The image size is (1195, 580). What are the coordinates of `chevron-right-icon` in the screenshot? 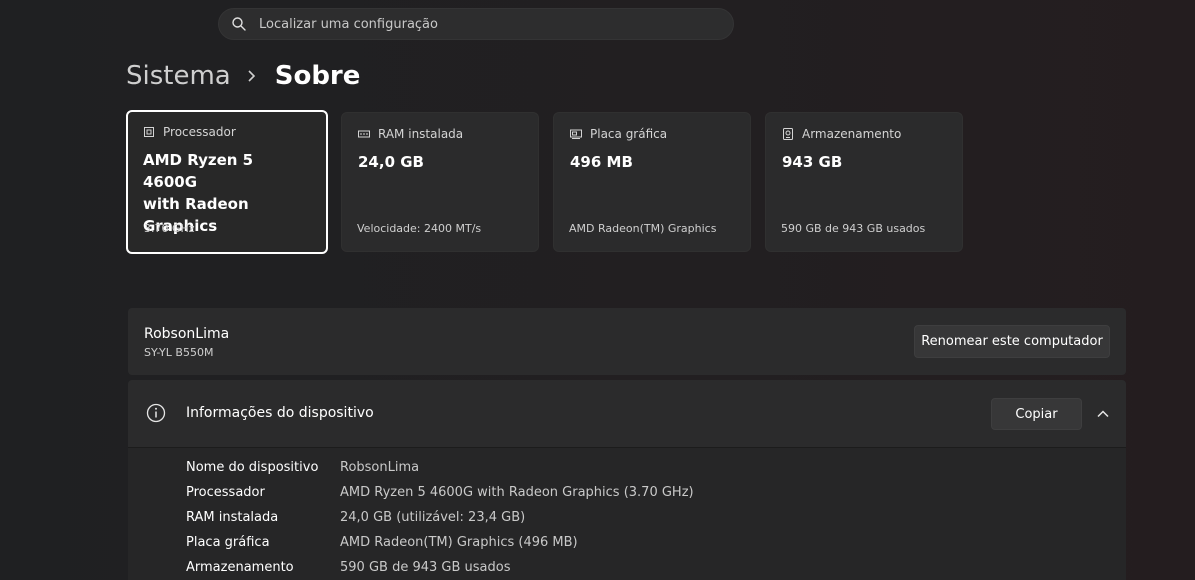 It's located at (252, 76).